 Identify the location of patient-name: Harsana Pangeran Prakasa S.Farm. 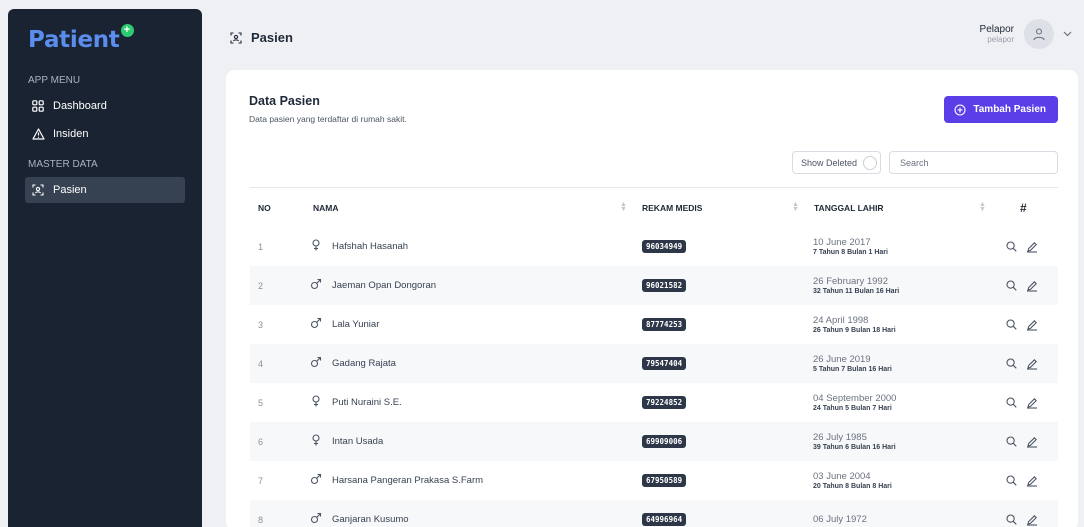
(408, 480).